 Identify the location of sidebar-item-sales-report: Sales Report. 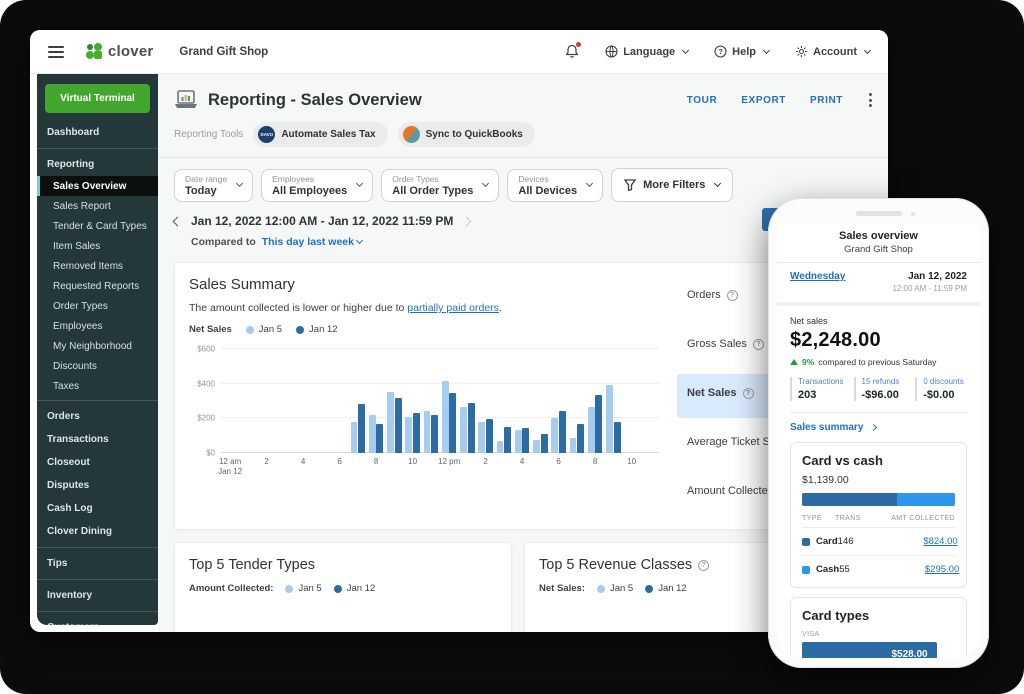
(97, 206).